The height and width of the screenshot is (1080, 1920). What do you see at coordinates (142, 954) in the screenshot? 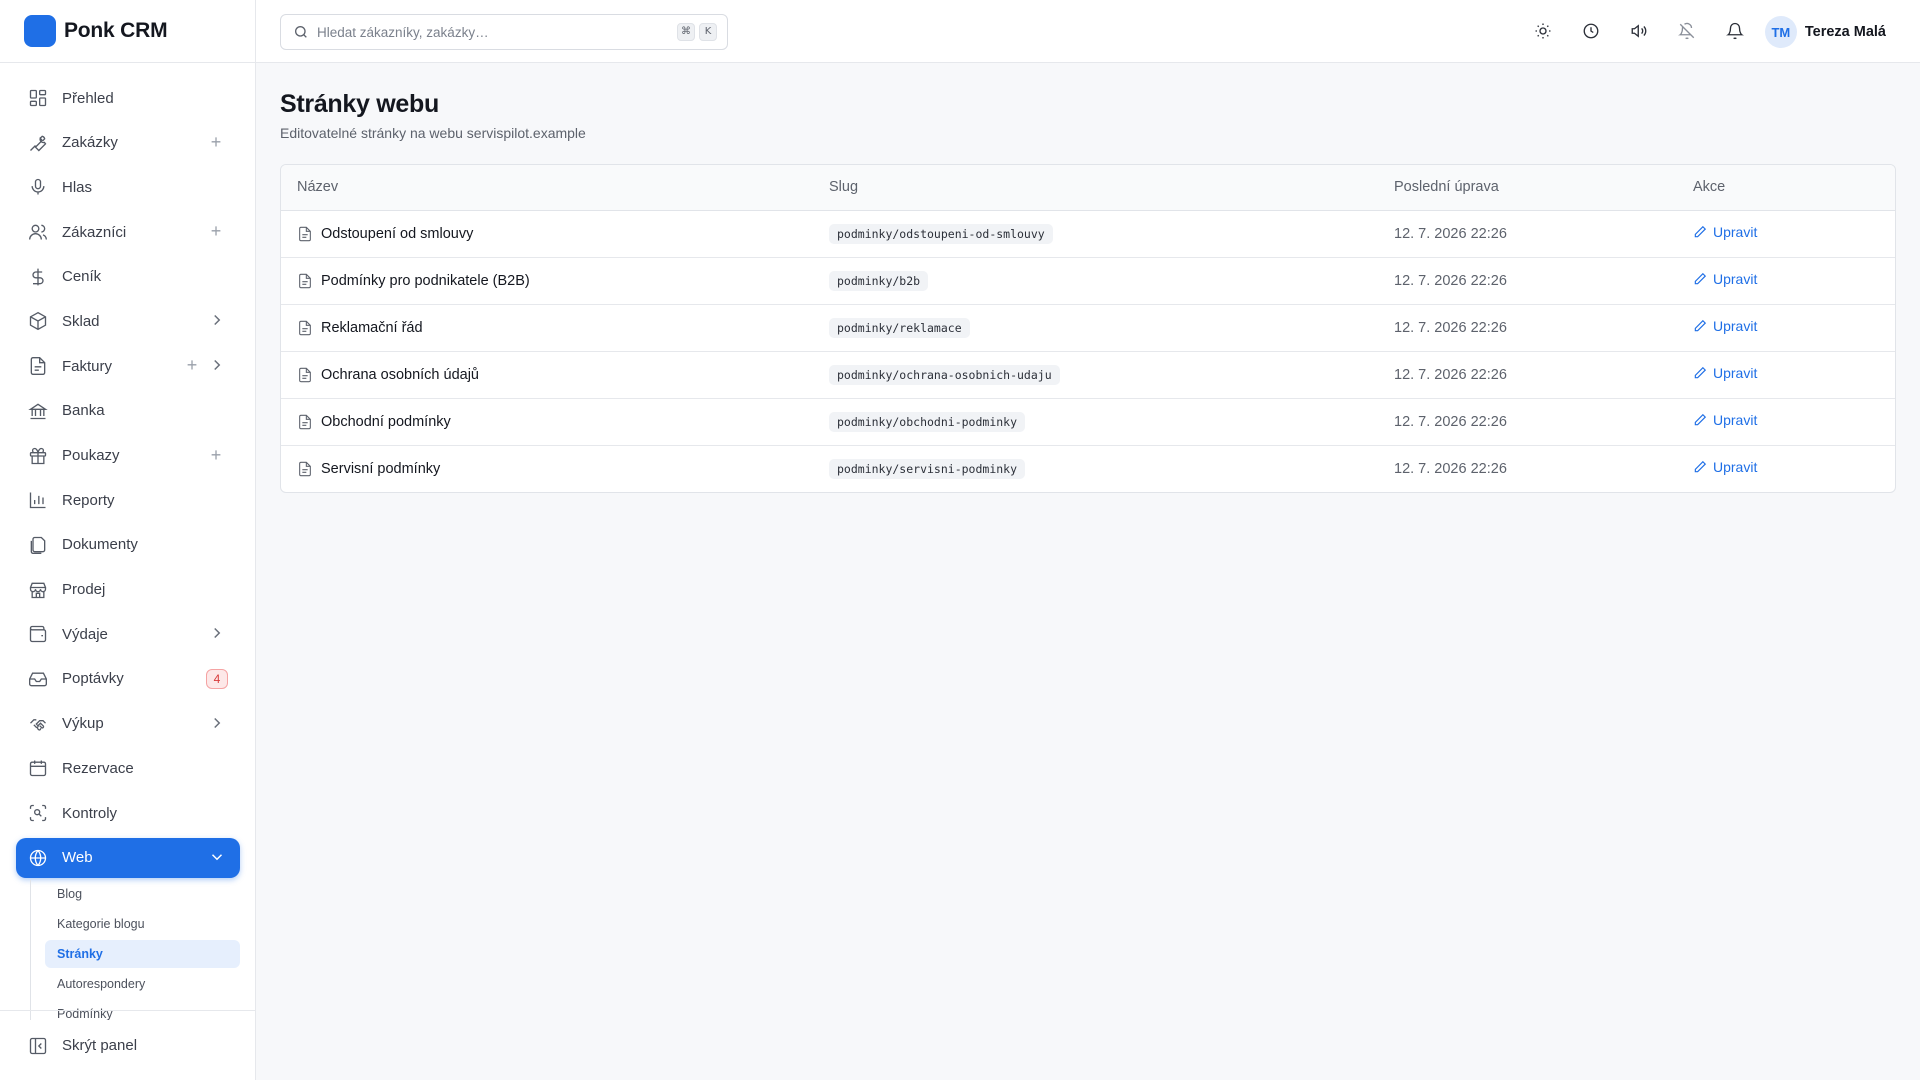
I see `subnav-item-stranky: Stránky` at bounding box center [142, 954].